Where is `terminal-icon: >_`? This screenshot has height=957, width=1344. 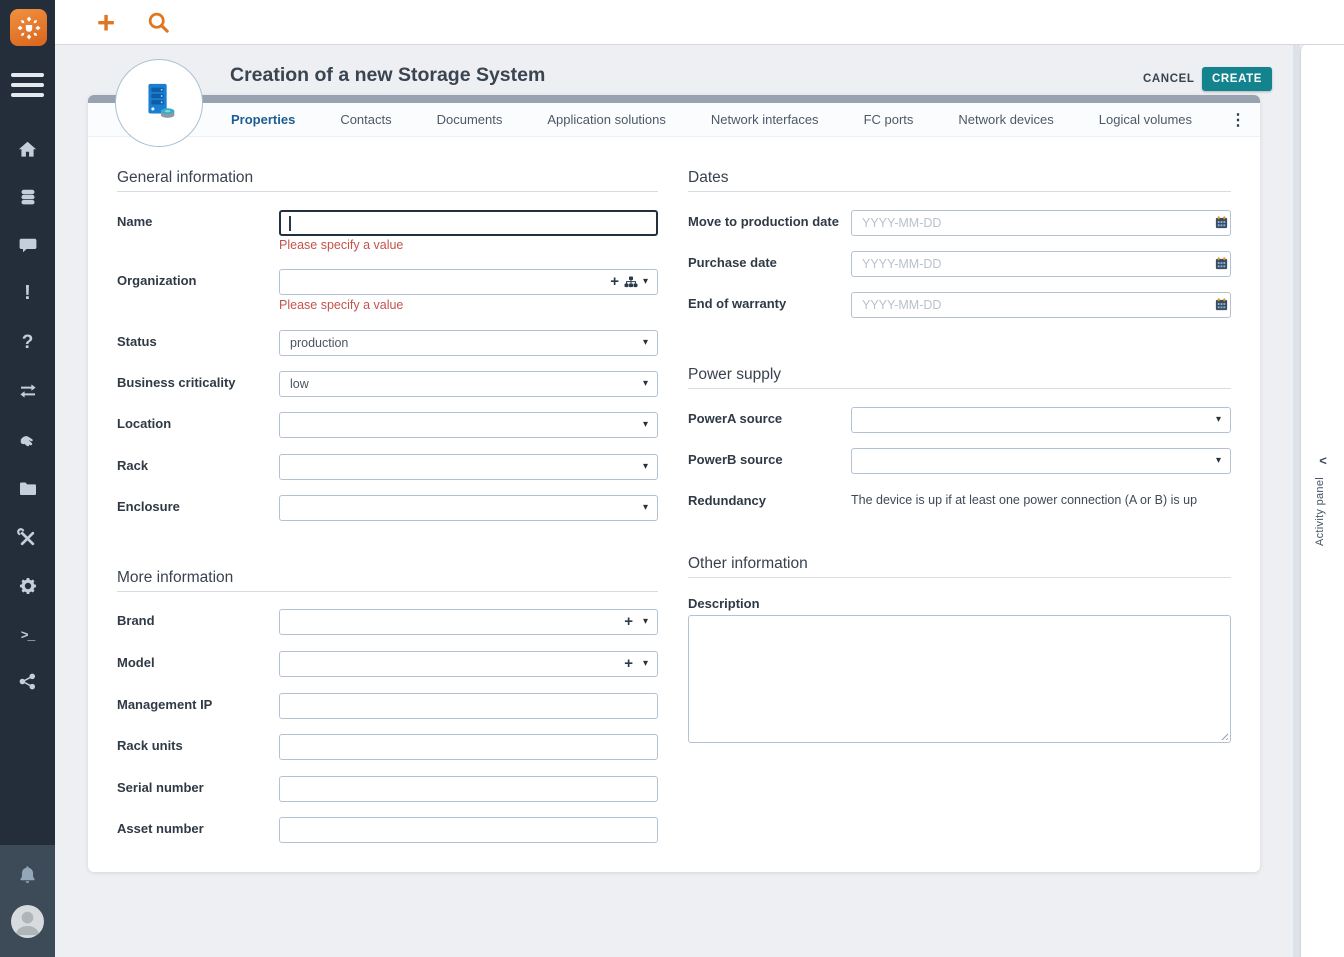 terminal-icon: >_ is located at coordinates (28, 635).